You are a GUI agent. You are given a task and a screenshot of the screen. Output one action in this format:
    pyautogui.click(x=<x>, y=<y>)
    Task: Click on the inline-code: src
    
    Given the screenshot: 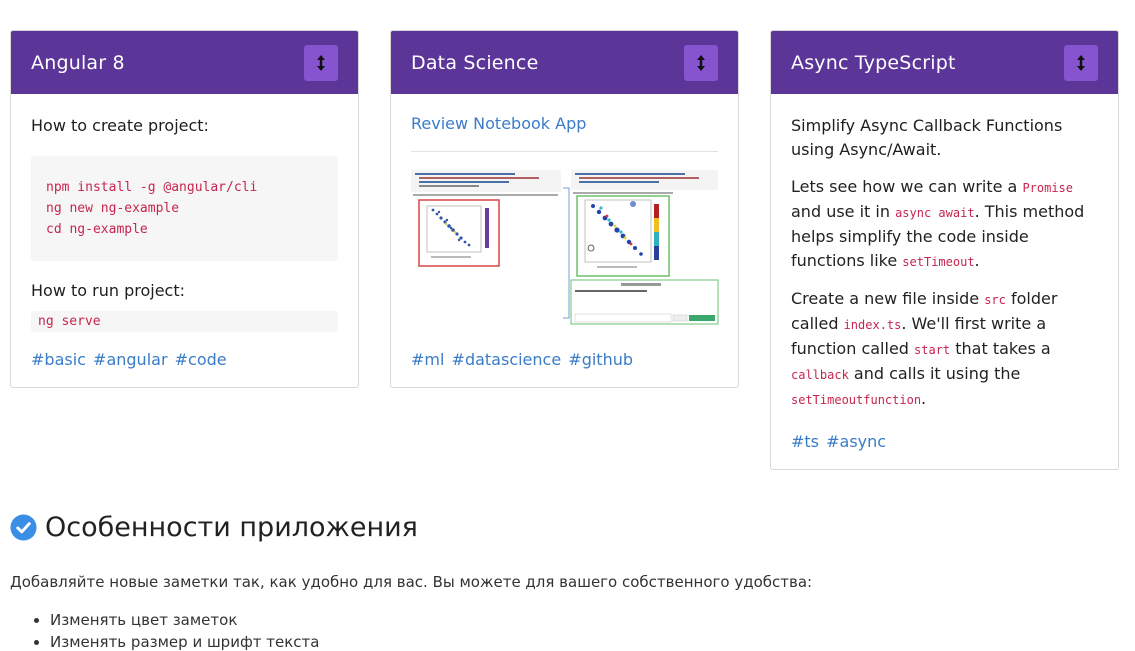 What is the action you would take?
    pyautogui.click(x=995, y=300)
    